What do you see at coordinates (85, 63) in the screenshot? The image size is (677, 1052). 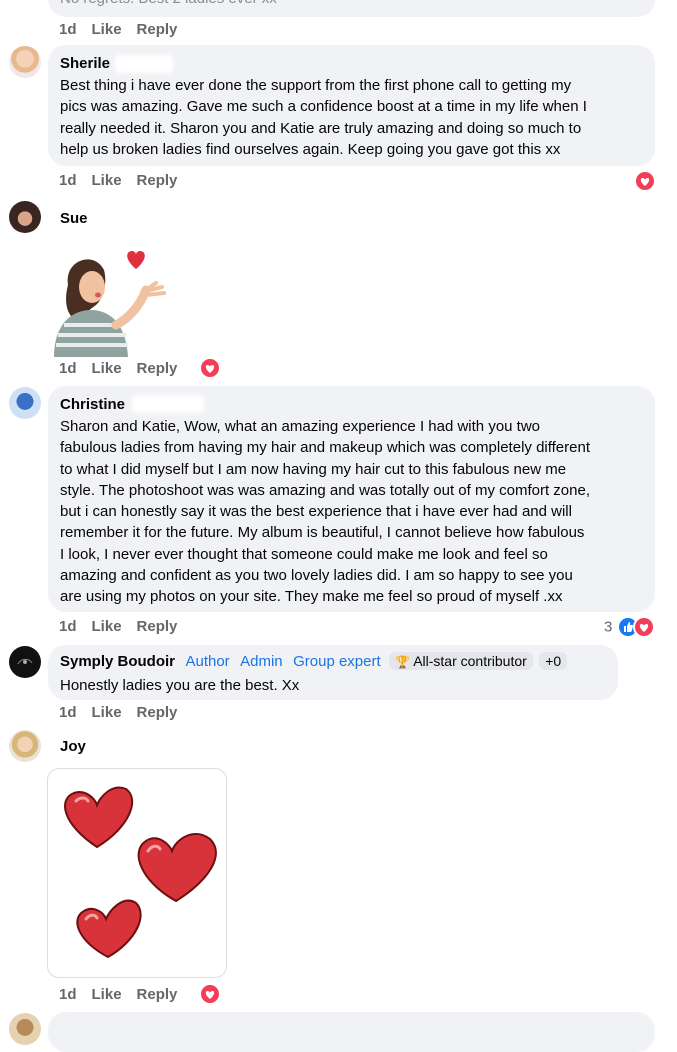 I see `commenter-name: Sherile` at bounding box center [85, 63].